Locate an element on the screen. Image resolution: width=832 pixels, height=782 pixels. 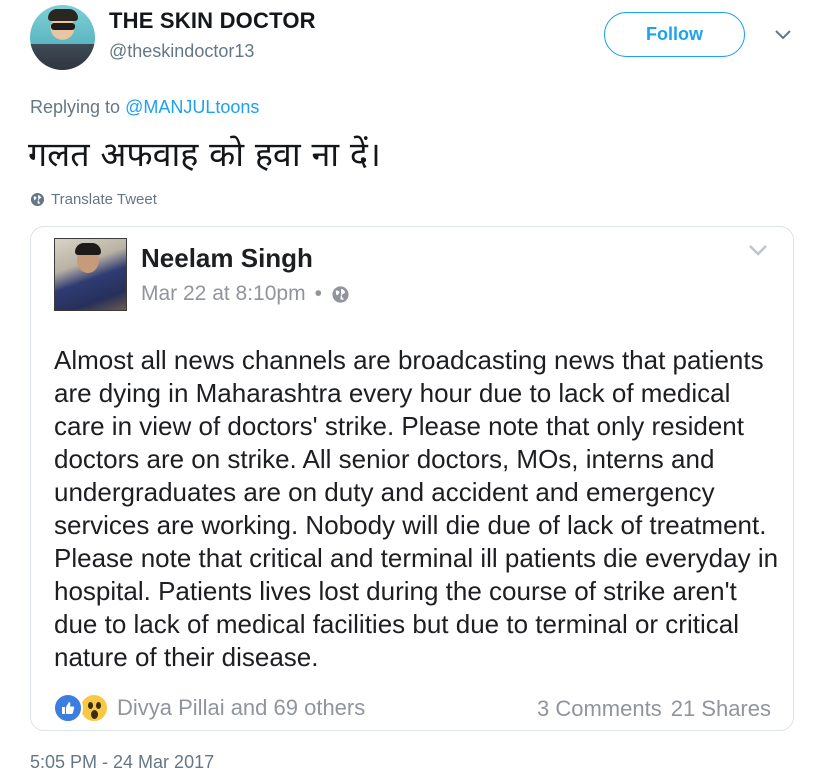
comments-count: 3 Comments is located at coordinates (599, 709).